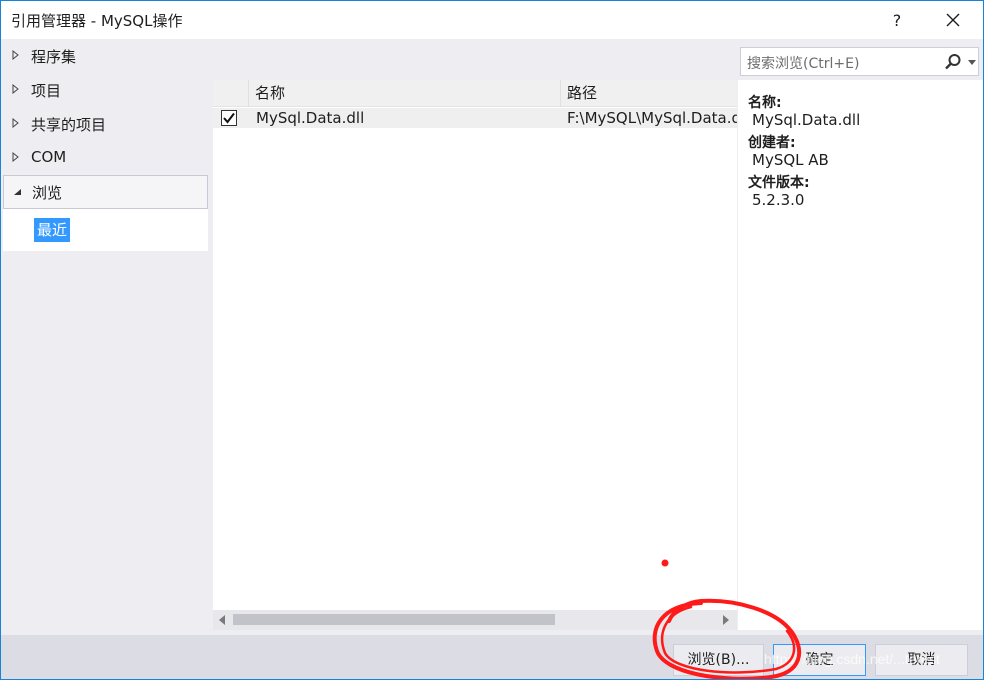 This screenshot has height=680, width=984. I want to click on collapse-arrow-icon, so click(17, 192).